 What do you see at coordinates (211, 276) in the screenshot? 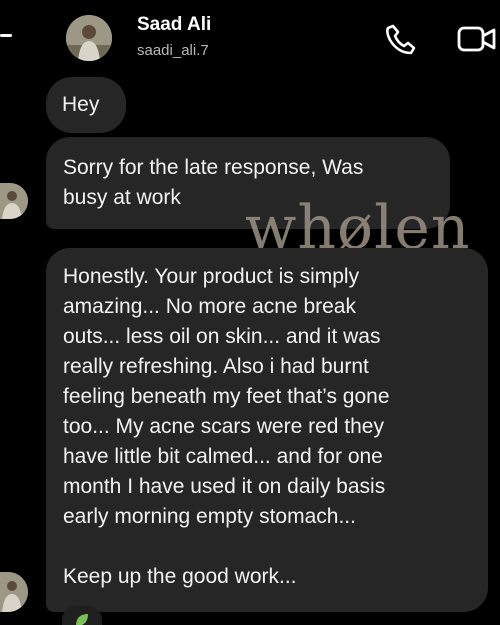
I see `message-text-line: Honestly. Your product is simply` at bounding box center [211, 276].